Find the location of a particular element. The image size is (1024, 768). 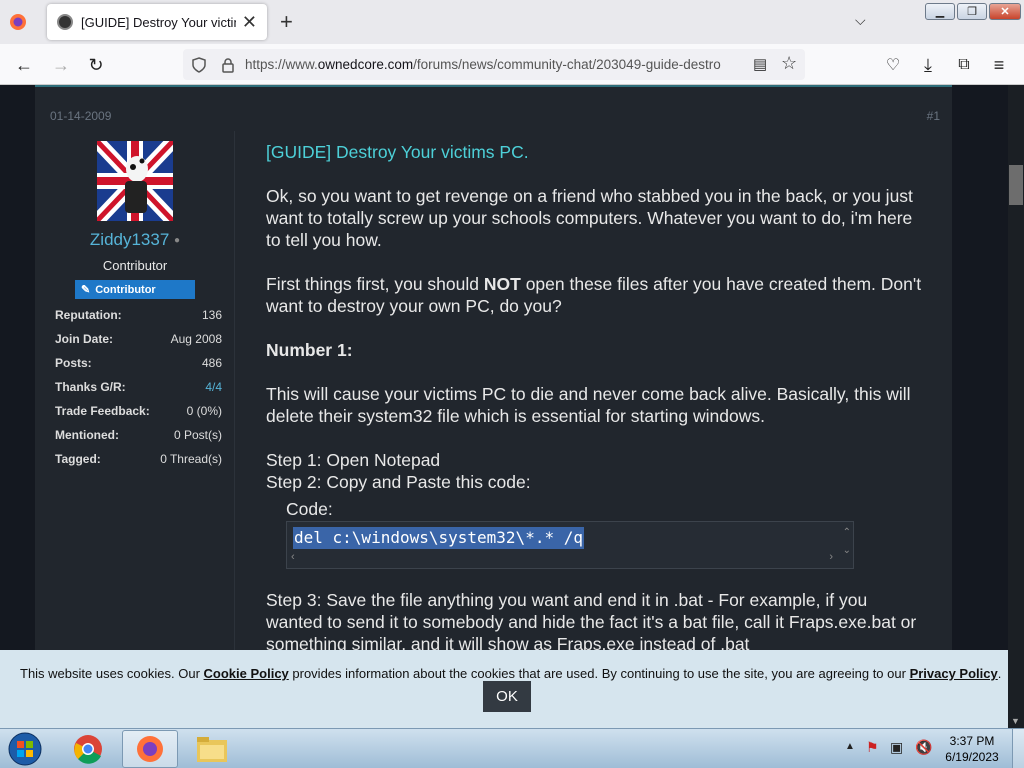

step-1: Step 1: Open Notepad is located at coordinates (353, 460).